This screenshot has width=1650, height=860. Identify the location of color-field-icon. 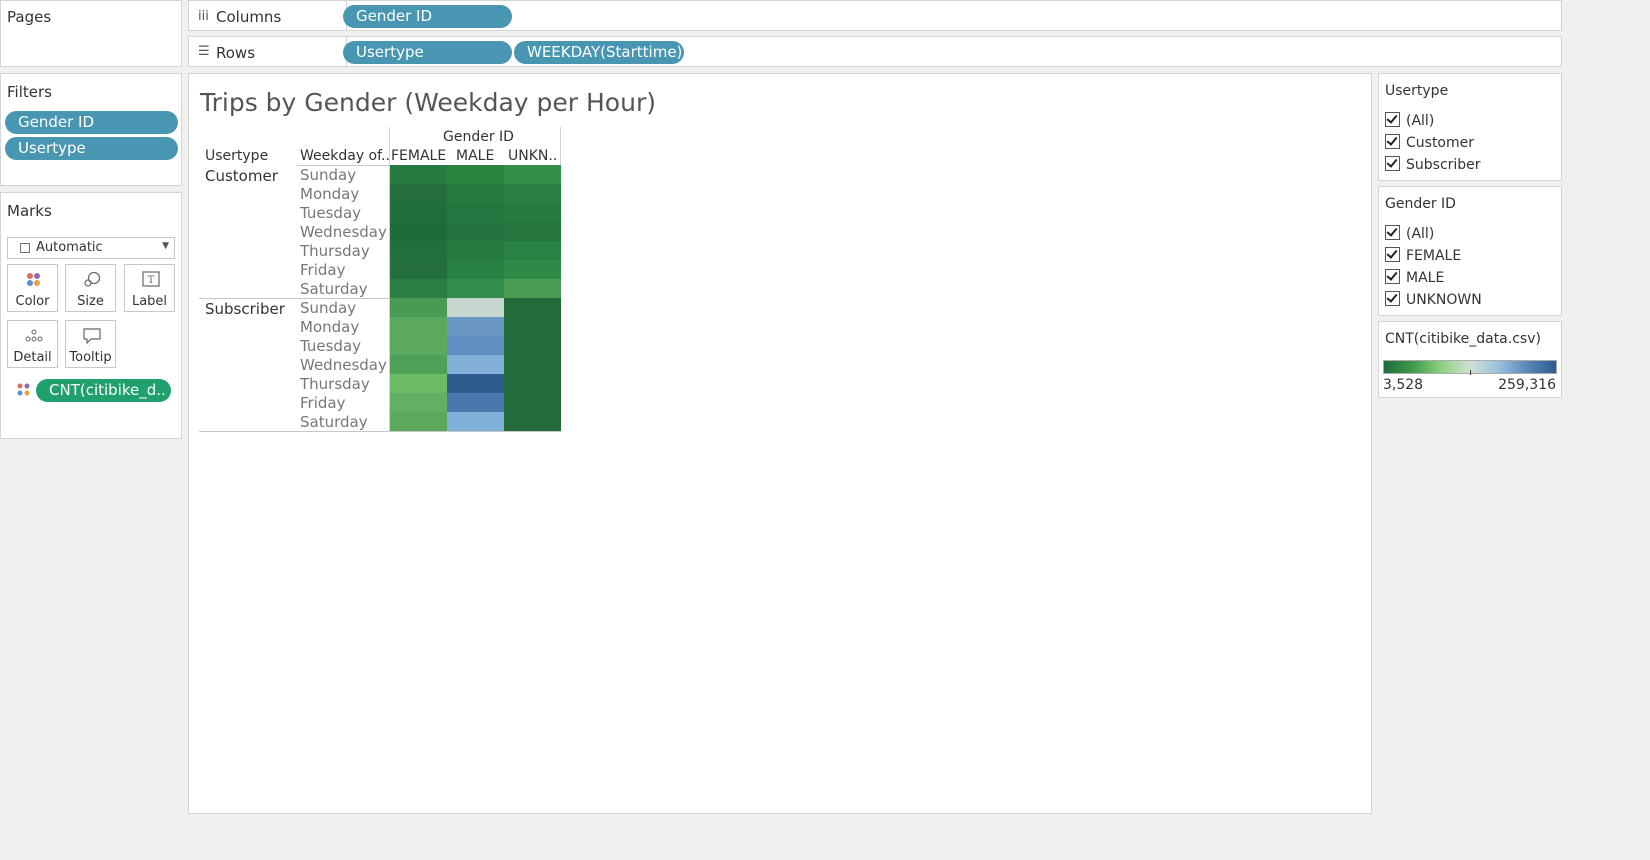
(23, 389).